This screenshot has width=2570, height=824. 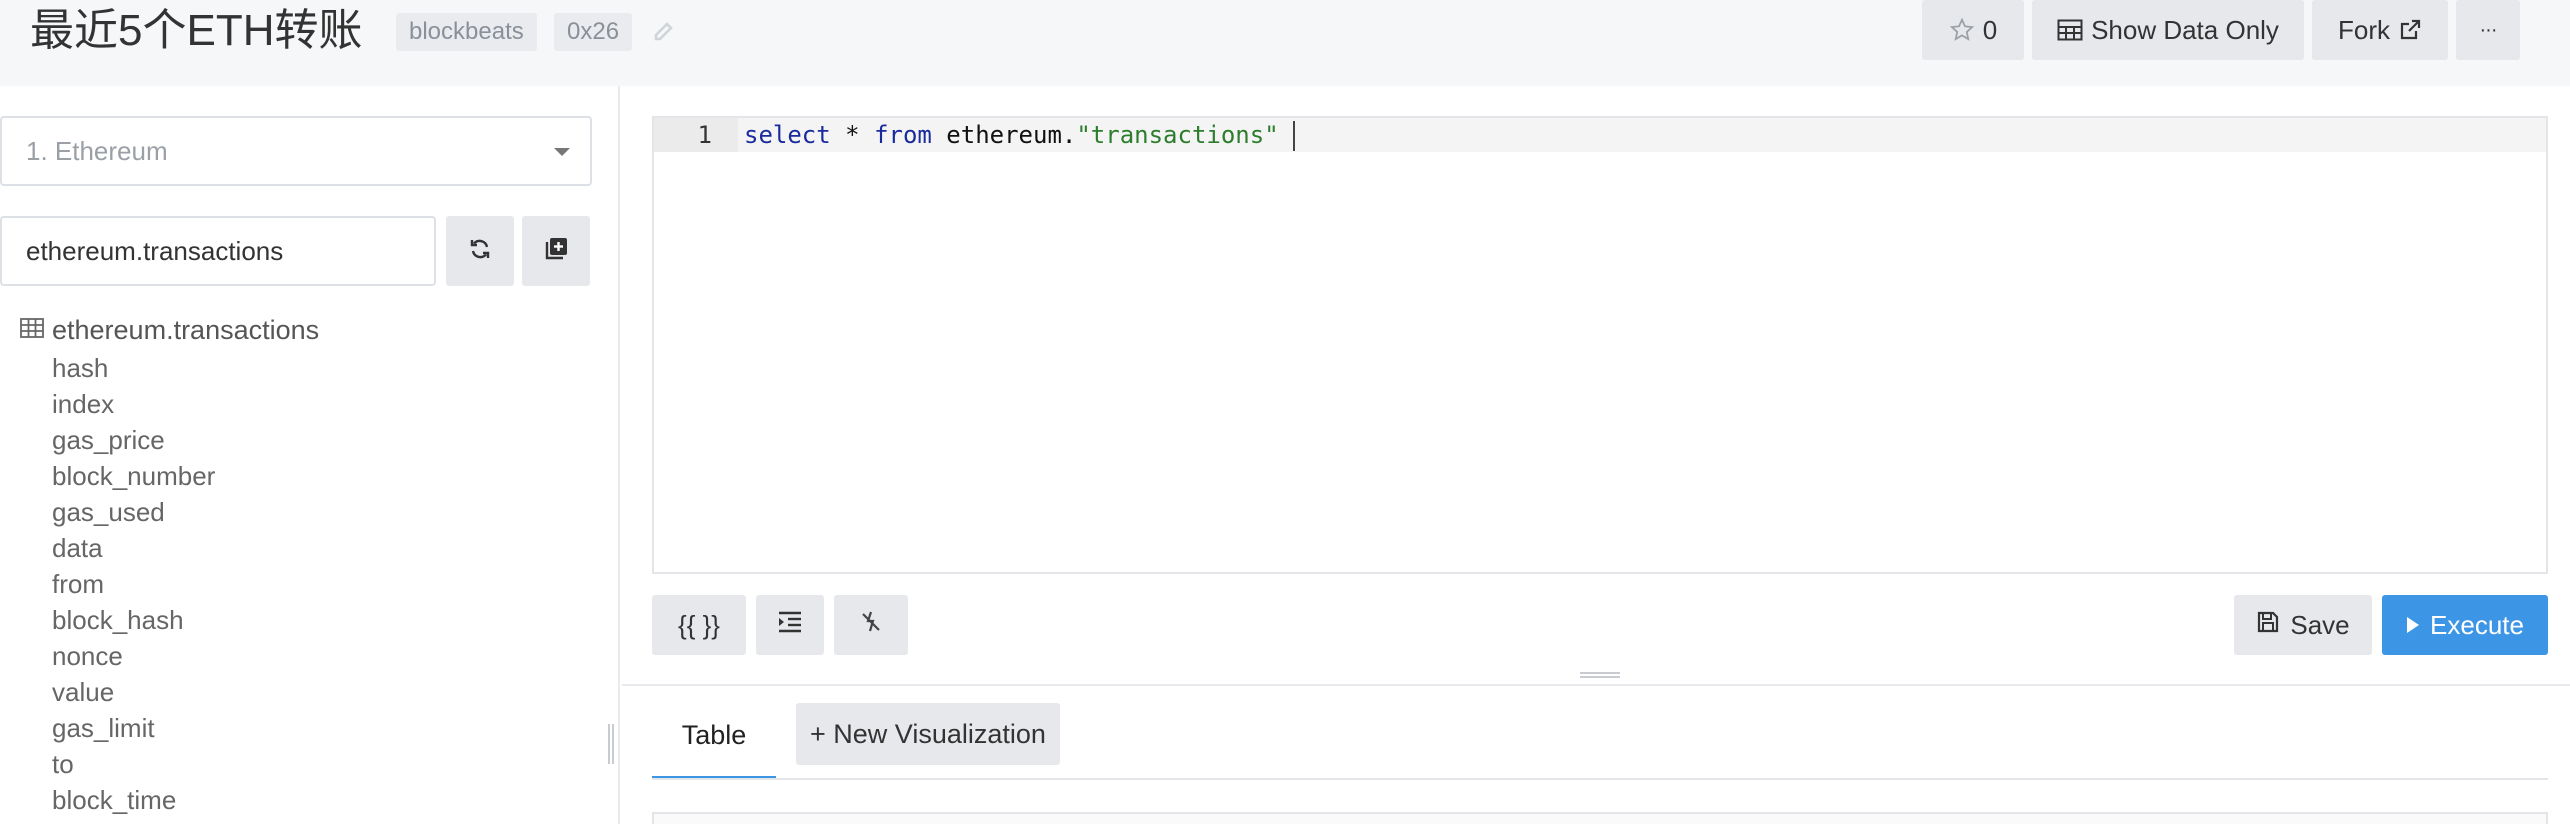 I want to click on params-label: {{ }}, so click(x=699, y=624).